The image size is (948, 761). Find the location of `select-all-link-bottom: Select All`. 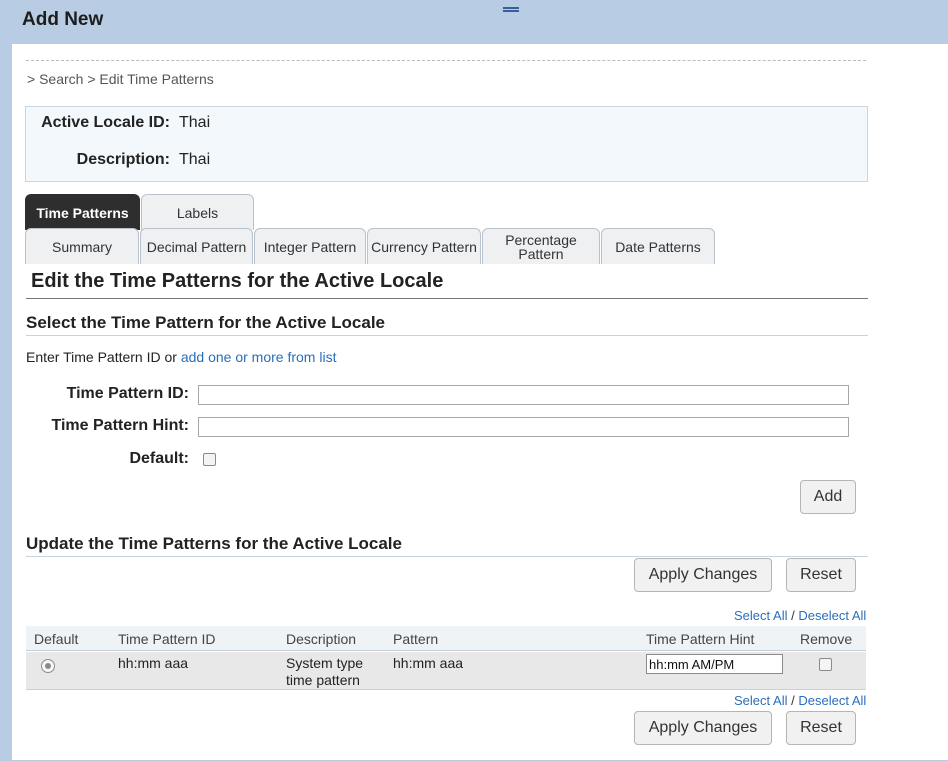

select-all-link-bottom: Select All is located at coordinates (760, 700).